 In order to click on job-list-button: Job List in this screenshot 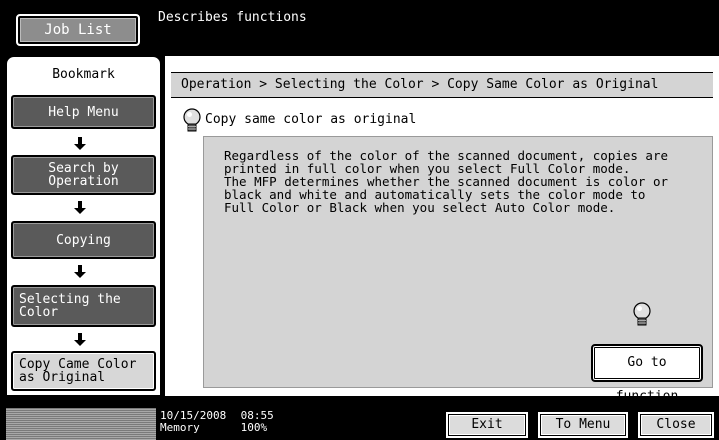, I will do `click(78, 30)`.